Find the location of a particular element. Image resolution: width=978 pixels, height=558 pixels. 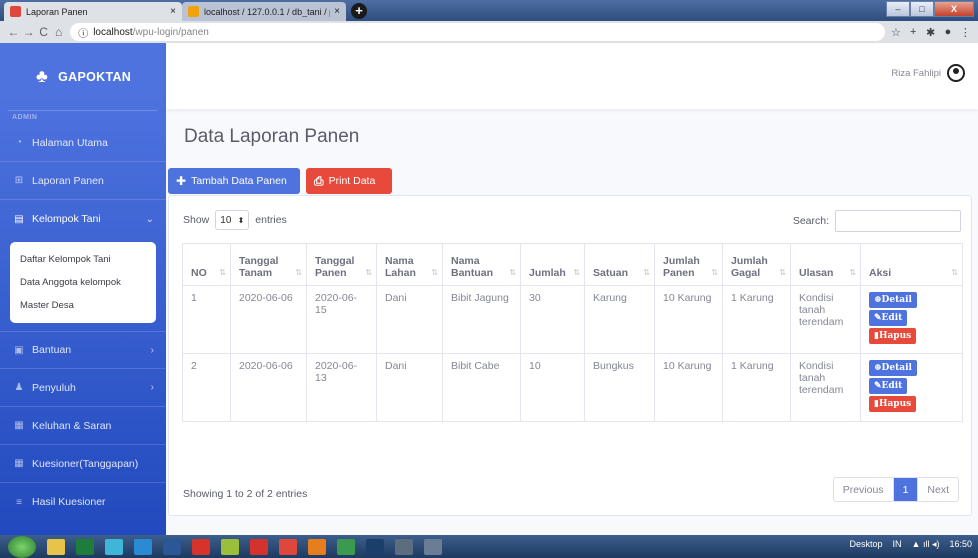

sidebar-item-penyuluh: ♟ Penyuluh › is located at coordinates (83, 388).